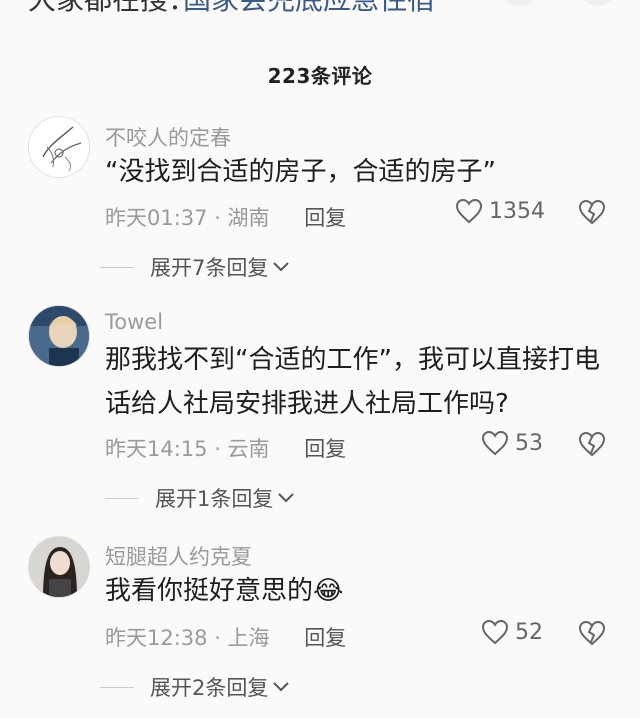 The height and width of the screenshot is (718, 640). What do you see at coordinates (352, 382) in the screenshot?
I see `comment-text: 那我找不到“合适的工作”，我可以直接打电话给人社局安排我进人社局工作吗?` at bounding box center [352, 382].